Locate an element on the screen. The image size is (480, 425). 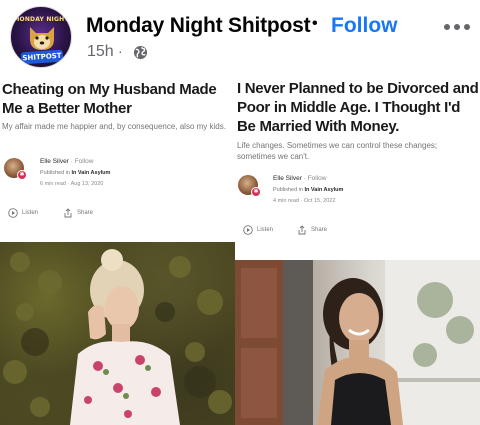
globe-icon is located at coordinates (140, 52).